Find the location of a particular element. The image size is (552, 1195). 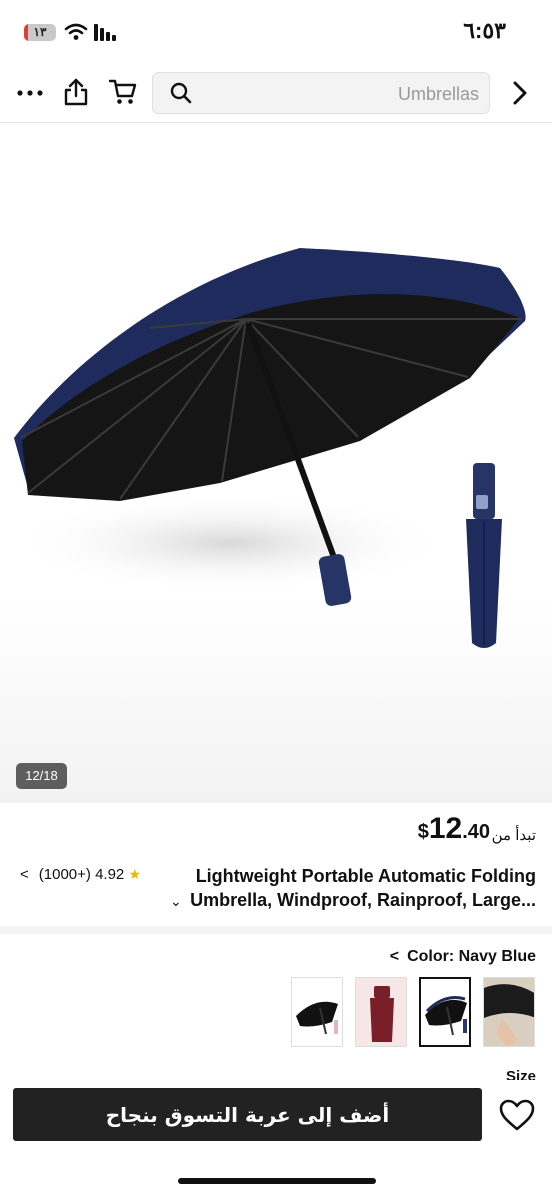

battery-level: ١٣ is located at coordinates (40, 32).